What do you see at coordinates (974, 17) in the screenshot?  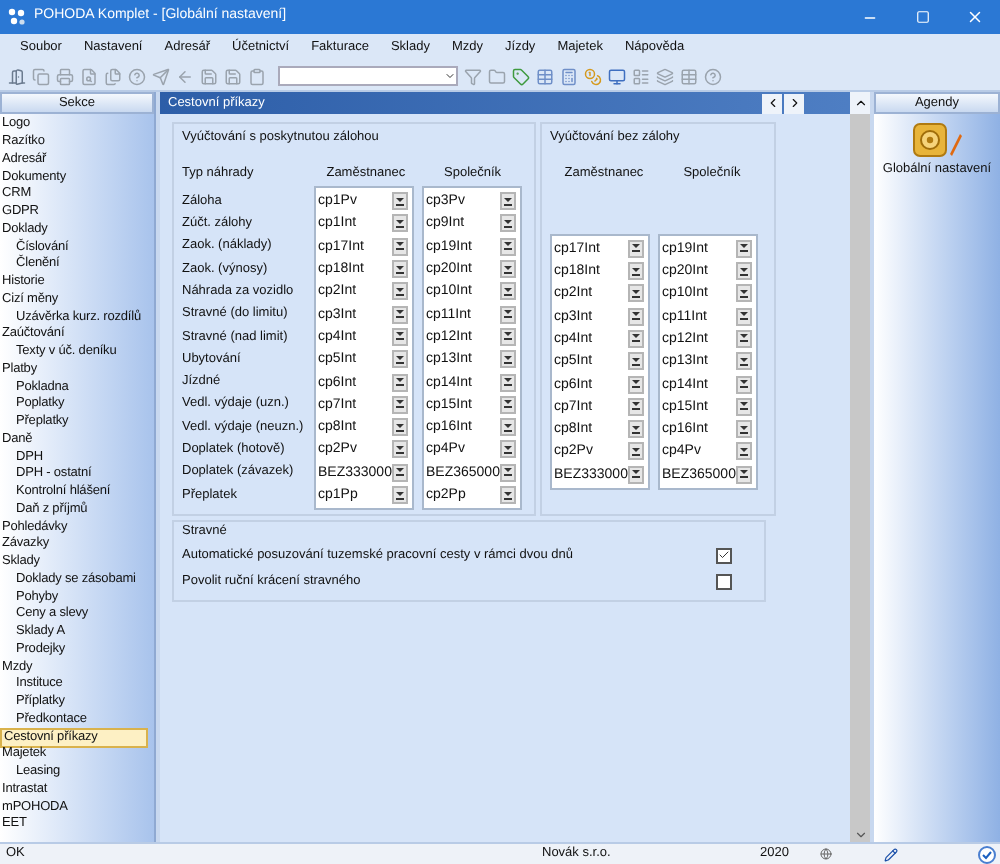 I see `close-icon` at bounding box center [974, 17].